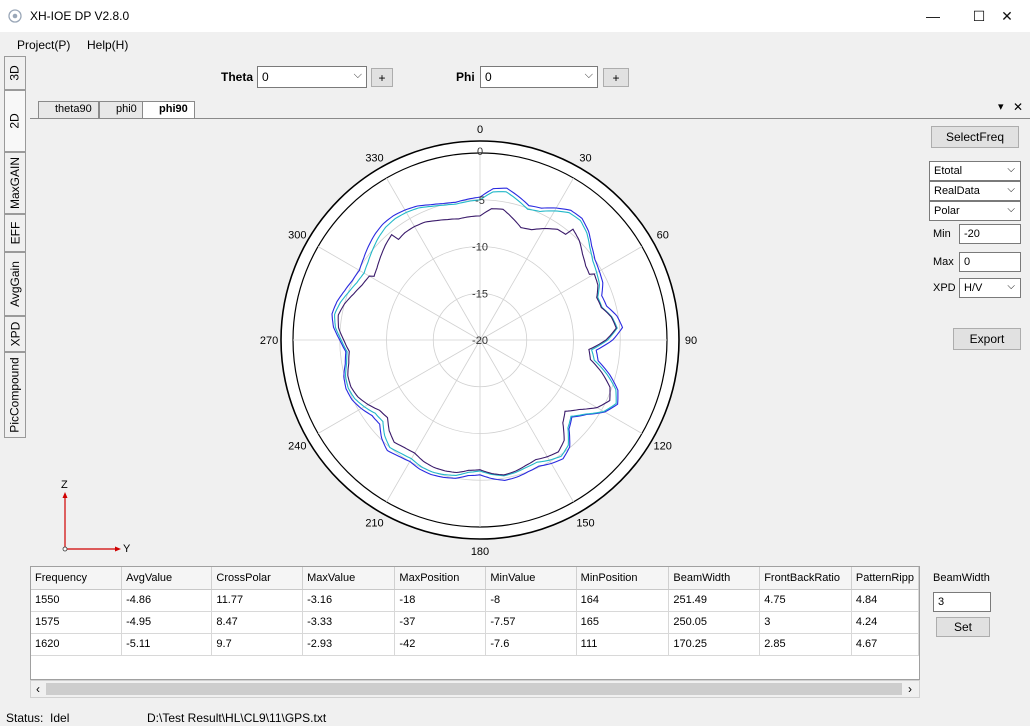 This screenshot has height=726, width=1030. What do you see at coordinates (714, 644) in the screenshot?
I see `table-cell: 170.25` at bounding box center [714, 644].